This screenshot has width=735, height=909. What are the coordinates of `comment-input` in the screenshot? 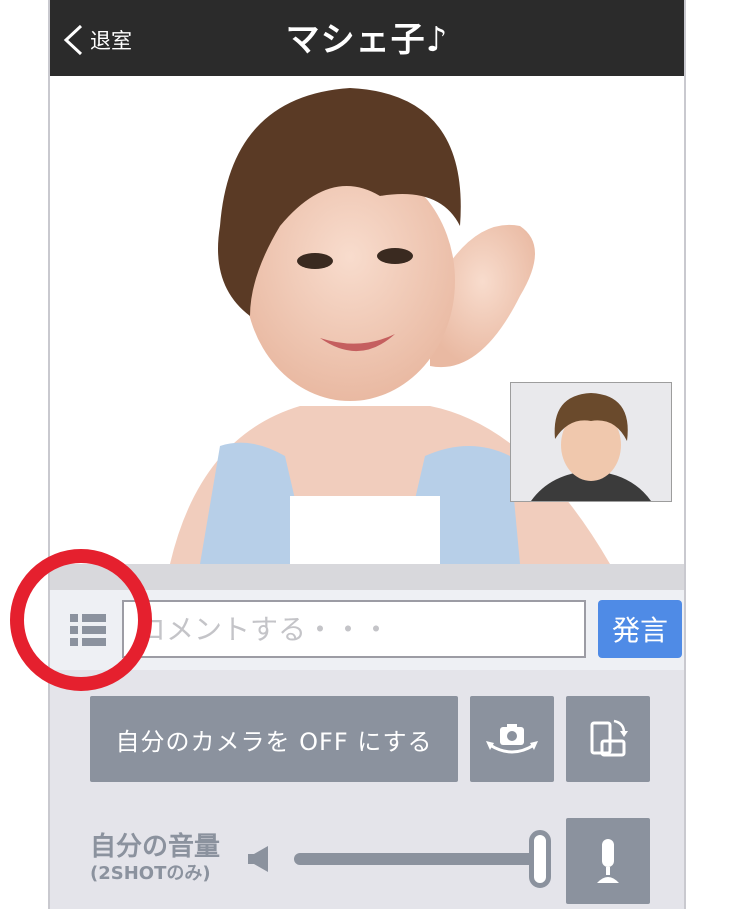 It's located at (354, 629).